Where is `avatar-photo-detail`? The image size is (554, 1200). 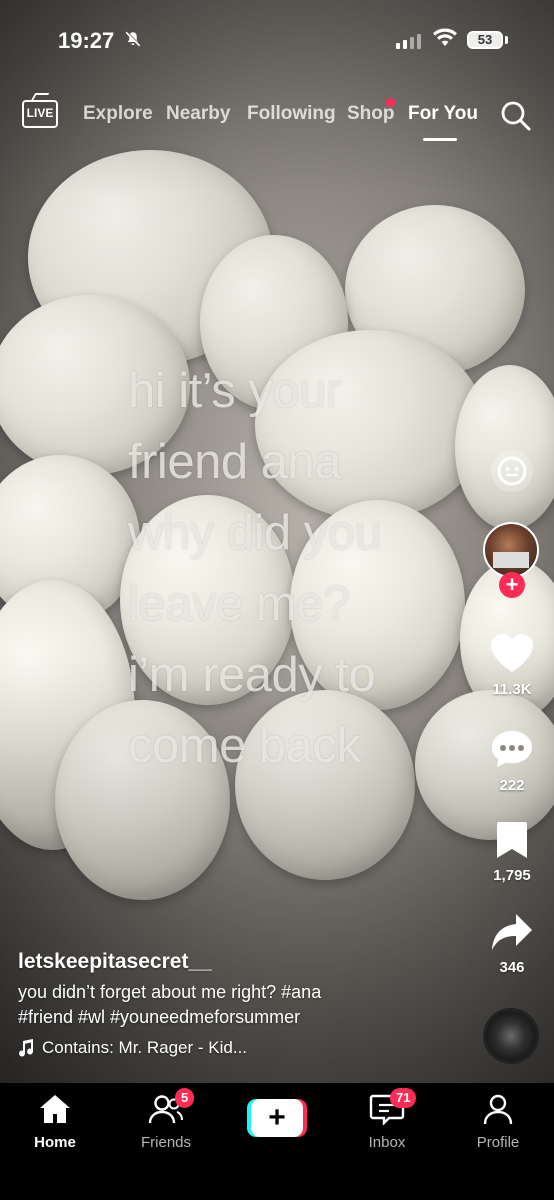
avatar-photo-detail is located at coordinates (511, 560).